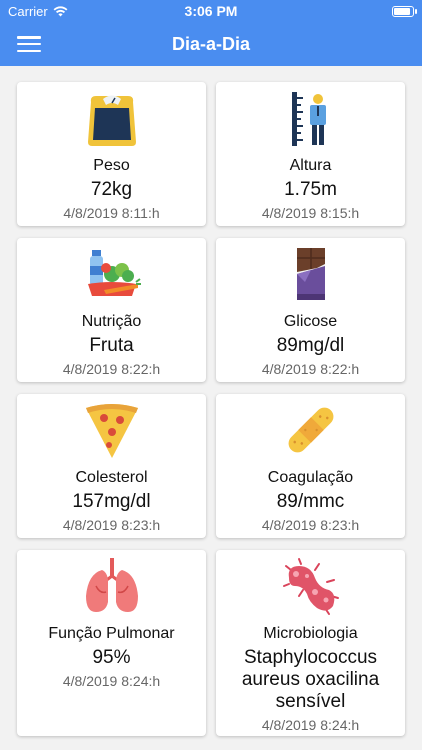  What do you see at coordinates (310, 274) in the screenshot?
I see `chocolate-bar-icon` at bounding box center [310, 274].